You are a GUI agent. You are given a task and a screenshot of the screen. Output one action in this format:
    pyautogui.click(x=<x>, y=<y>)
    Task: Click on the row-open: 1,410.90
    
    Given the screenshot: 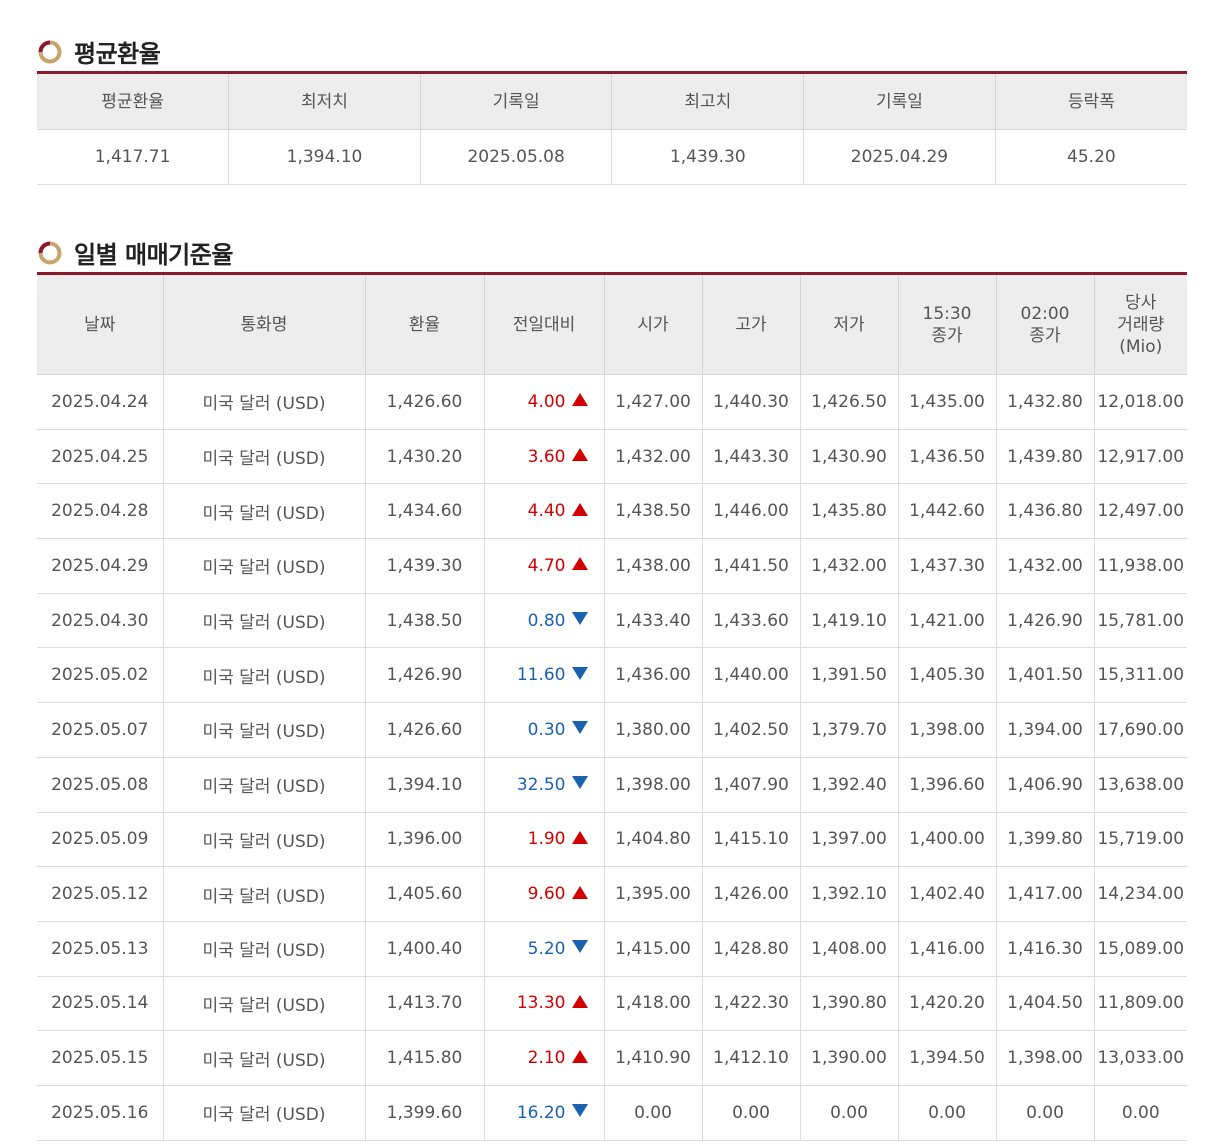 What is the action you would take?
    pyautogui.click(x=653, y=1058)
    